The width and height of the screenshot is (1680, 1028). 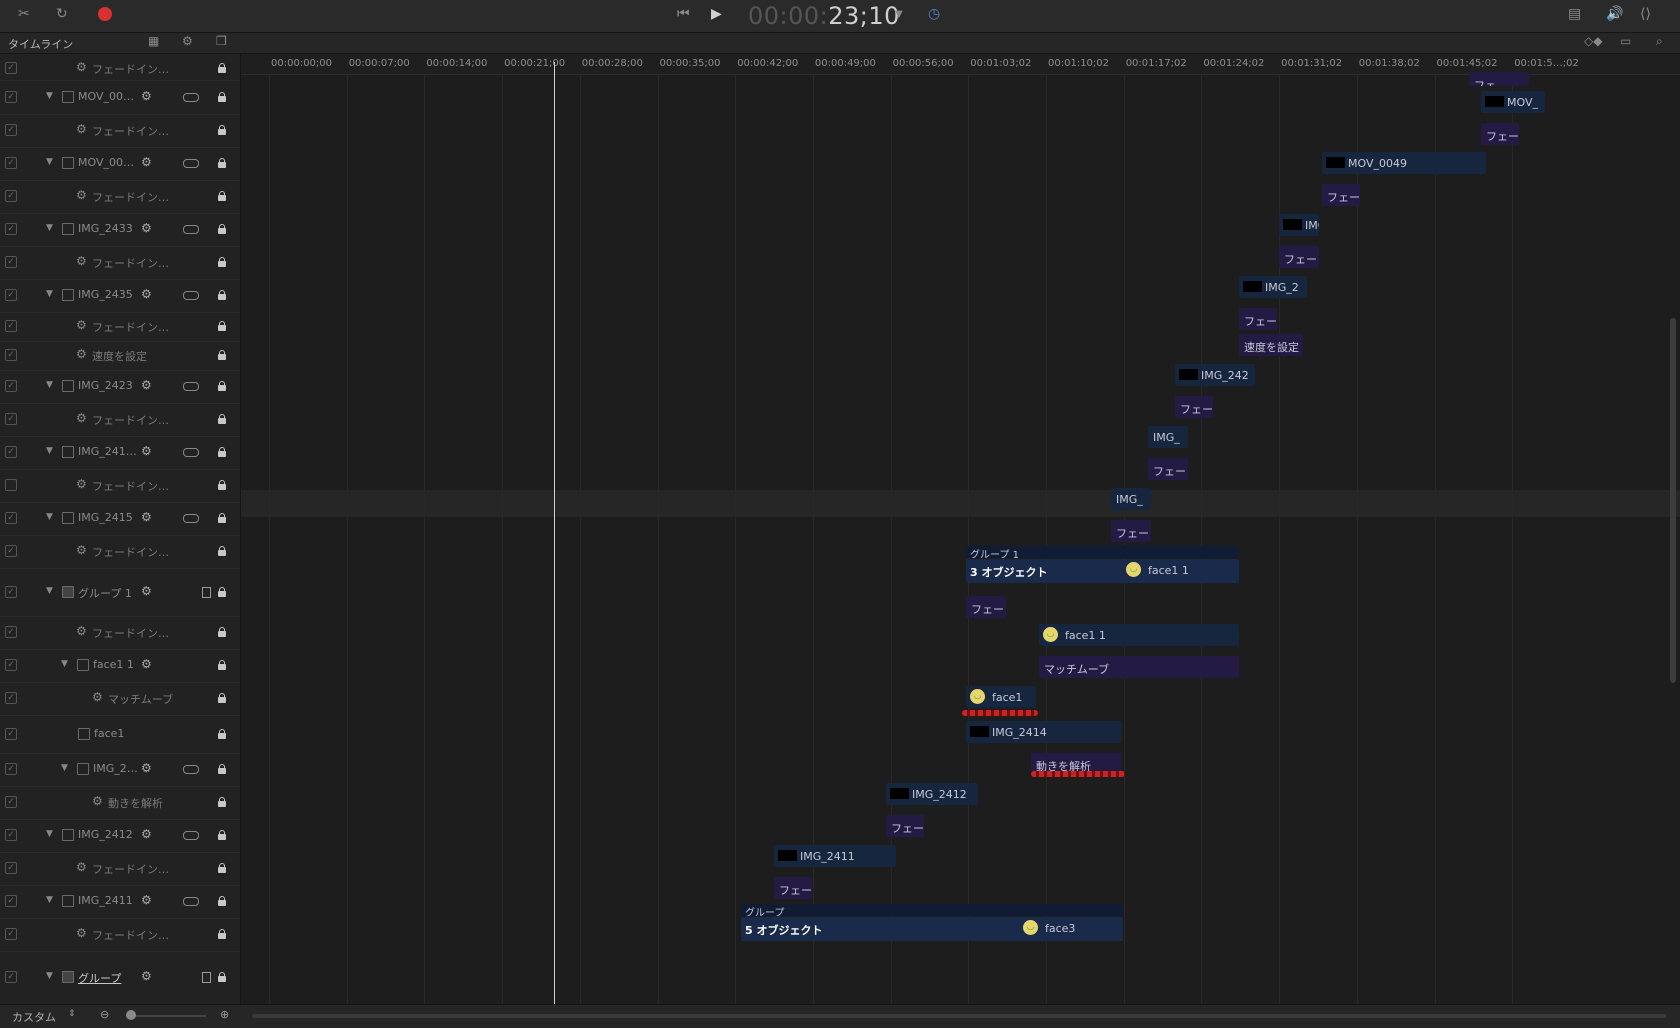 I want to click on group-body: 3 オブジェクト ◡ face1 1, so click(x=1102, y=571).